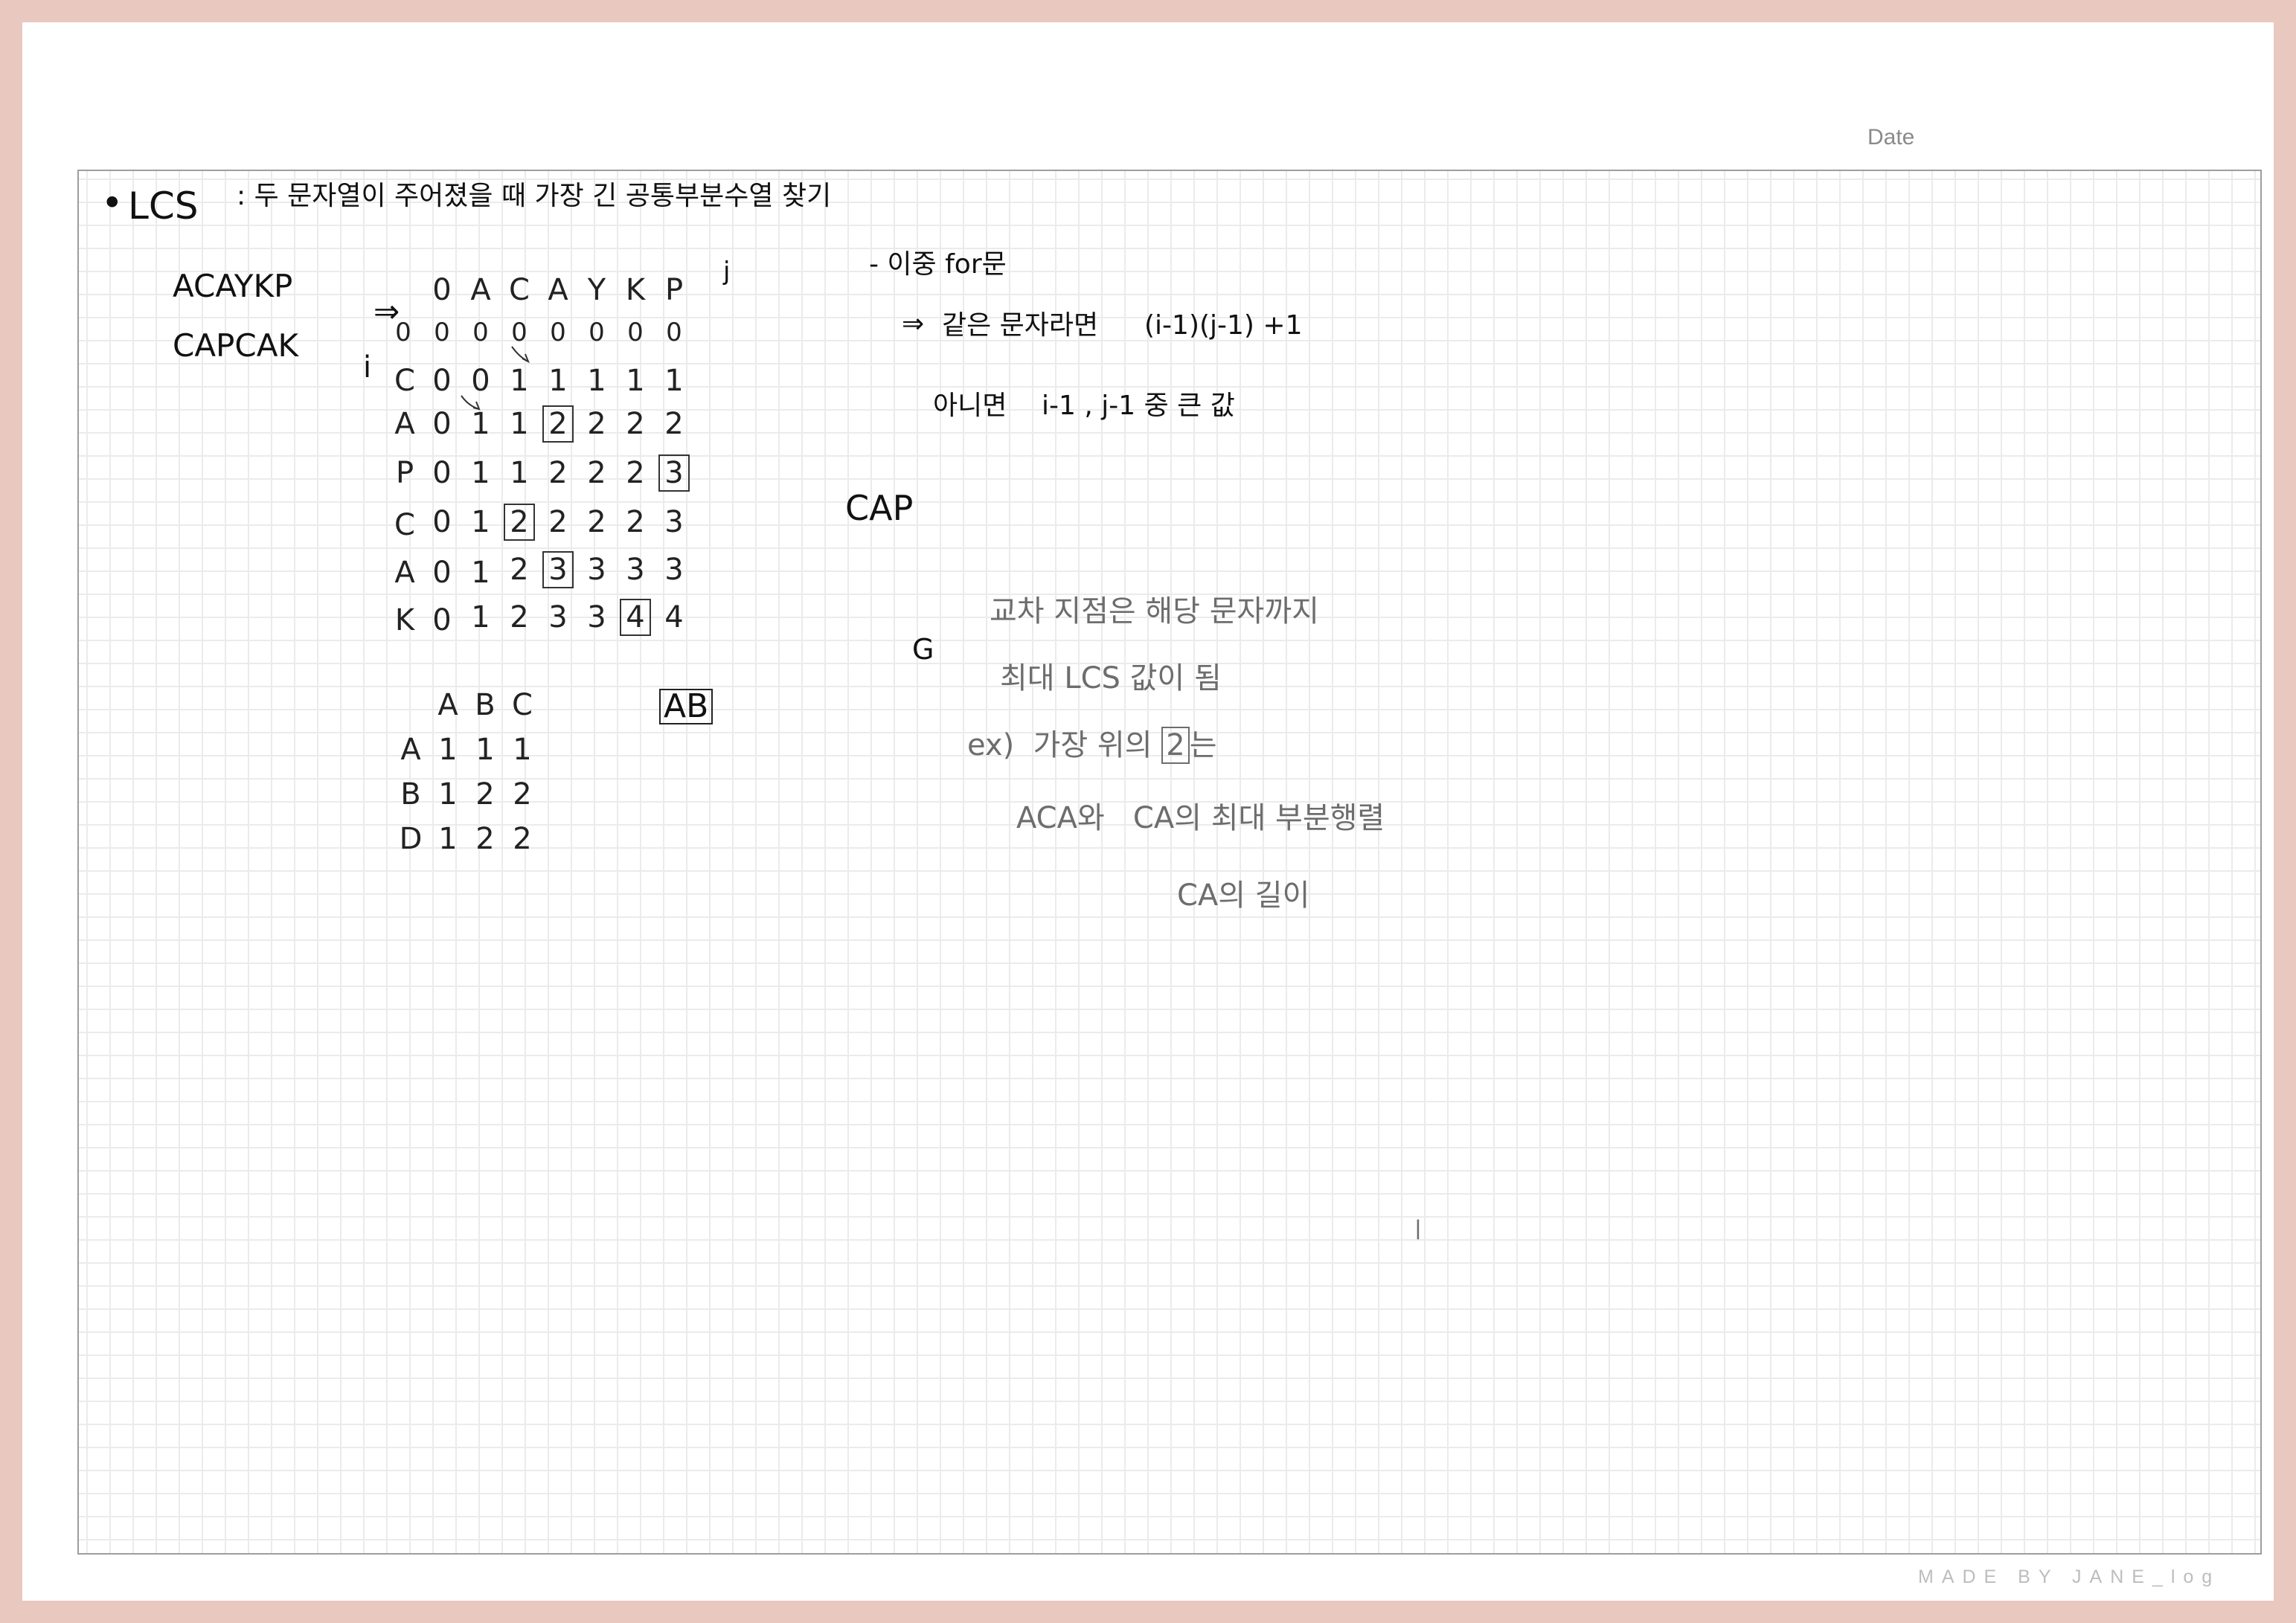 This screenshot has height=1623, width=2296. Describe the element at coordinates (485, 705) in the screenshot. I see `small-table-col-header: B` at that location.